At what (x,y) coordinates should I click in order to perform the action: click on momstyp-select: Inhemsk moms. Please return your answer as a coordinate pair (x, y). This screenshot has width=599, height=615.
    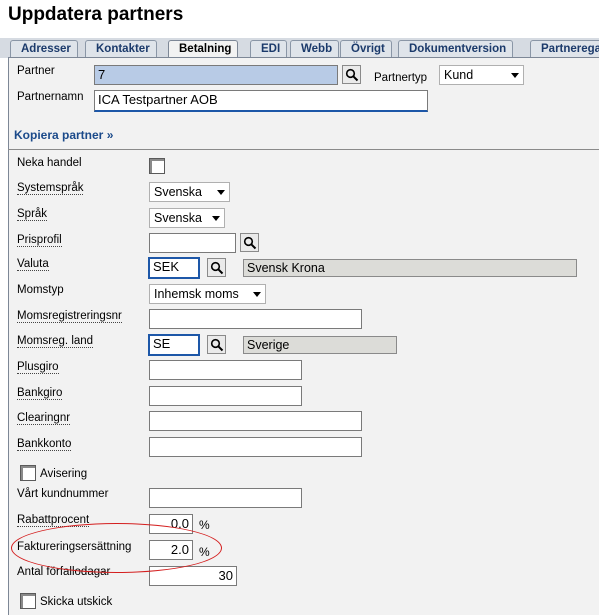
    Looking at the image, I should click on (207, 294).